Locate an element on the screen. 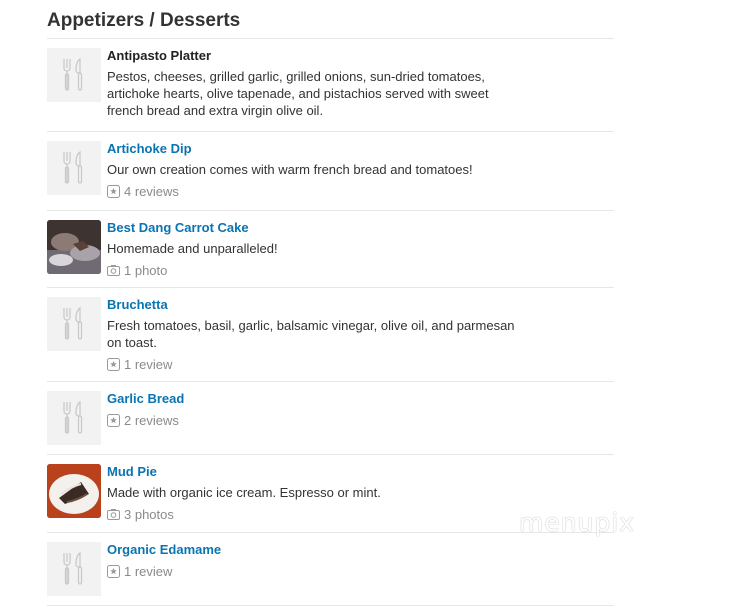 This screenshot has width=753, height=608. reviews-link: 2 reviews is located at coordinates (360, 420).